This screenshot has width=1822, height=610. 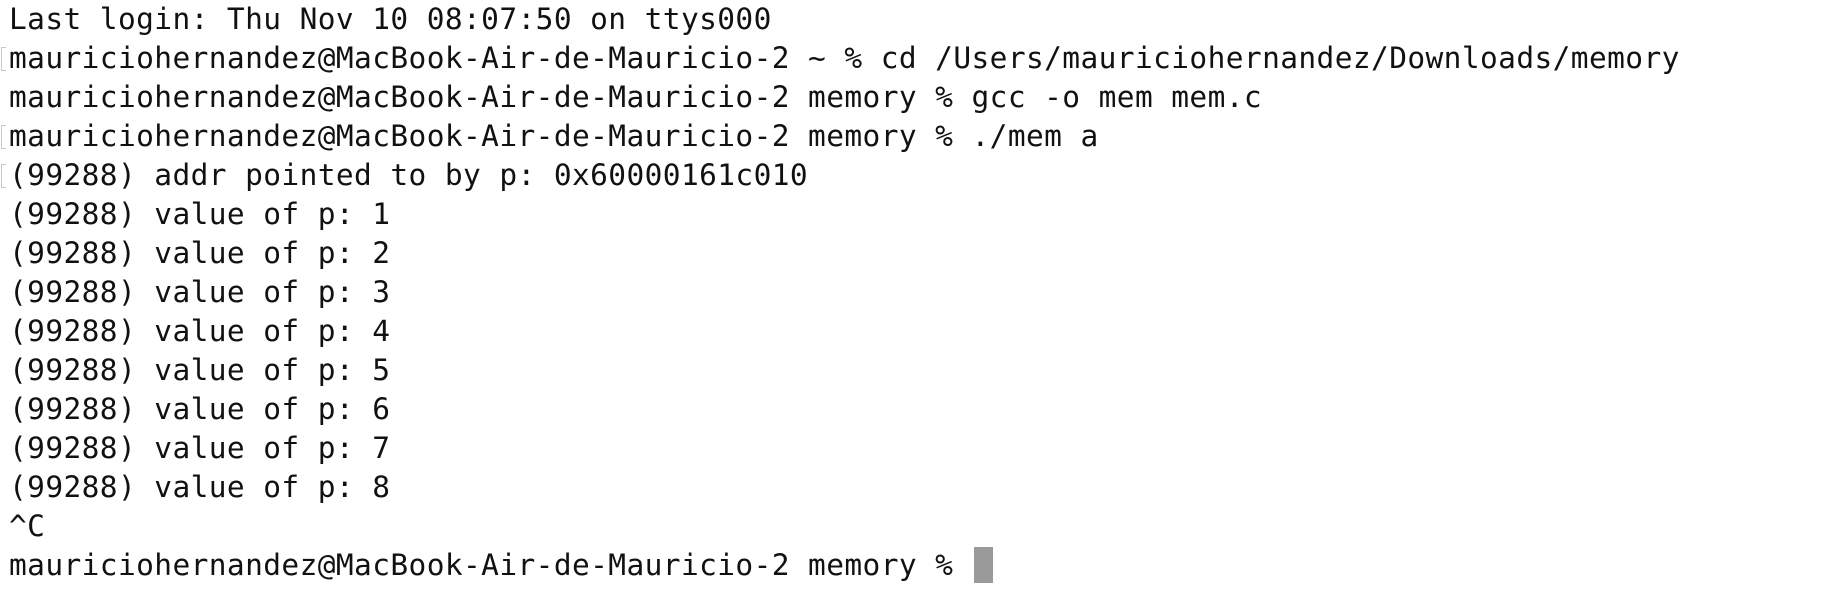 What do you see at coordinates (200, 253) in the screenshot?
I see `line-text: (99288) value of p: 2` at bounding box center [200, 253].